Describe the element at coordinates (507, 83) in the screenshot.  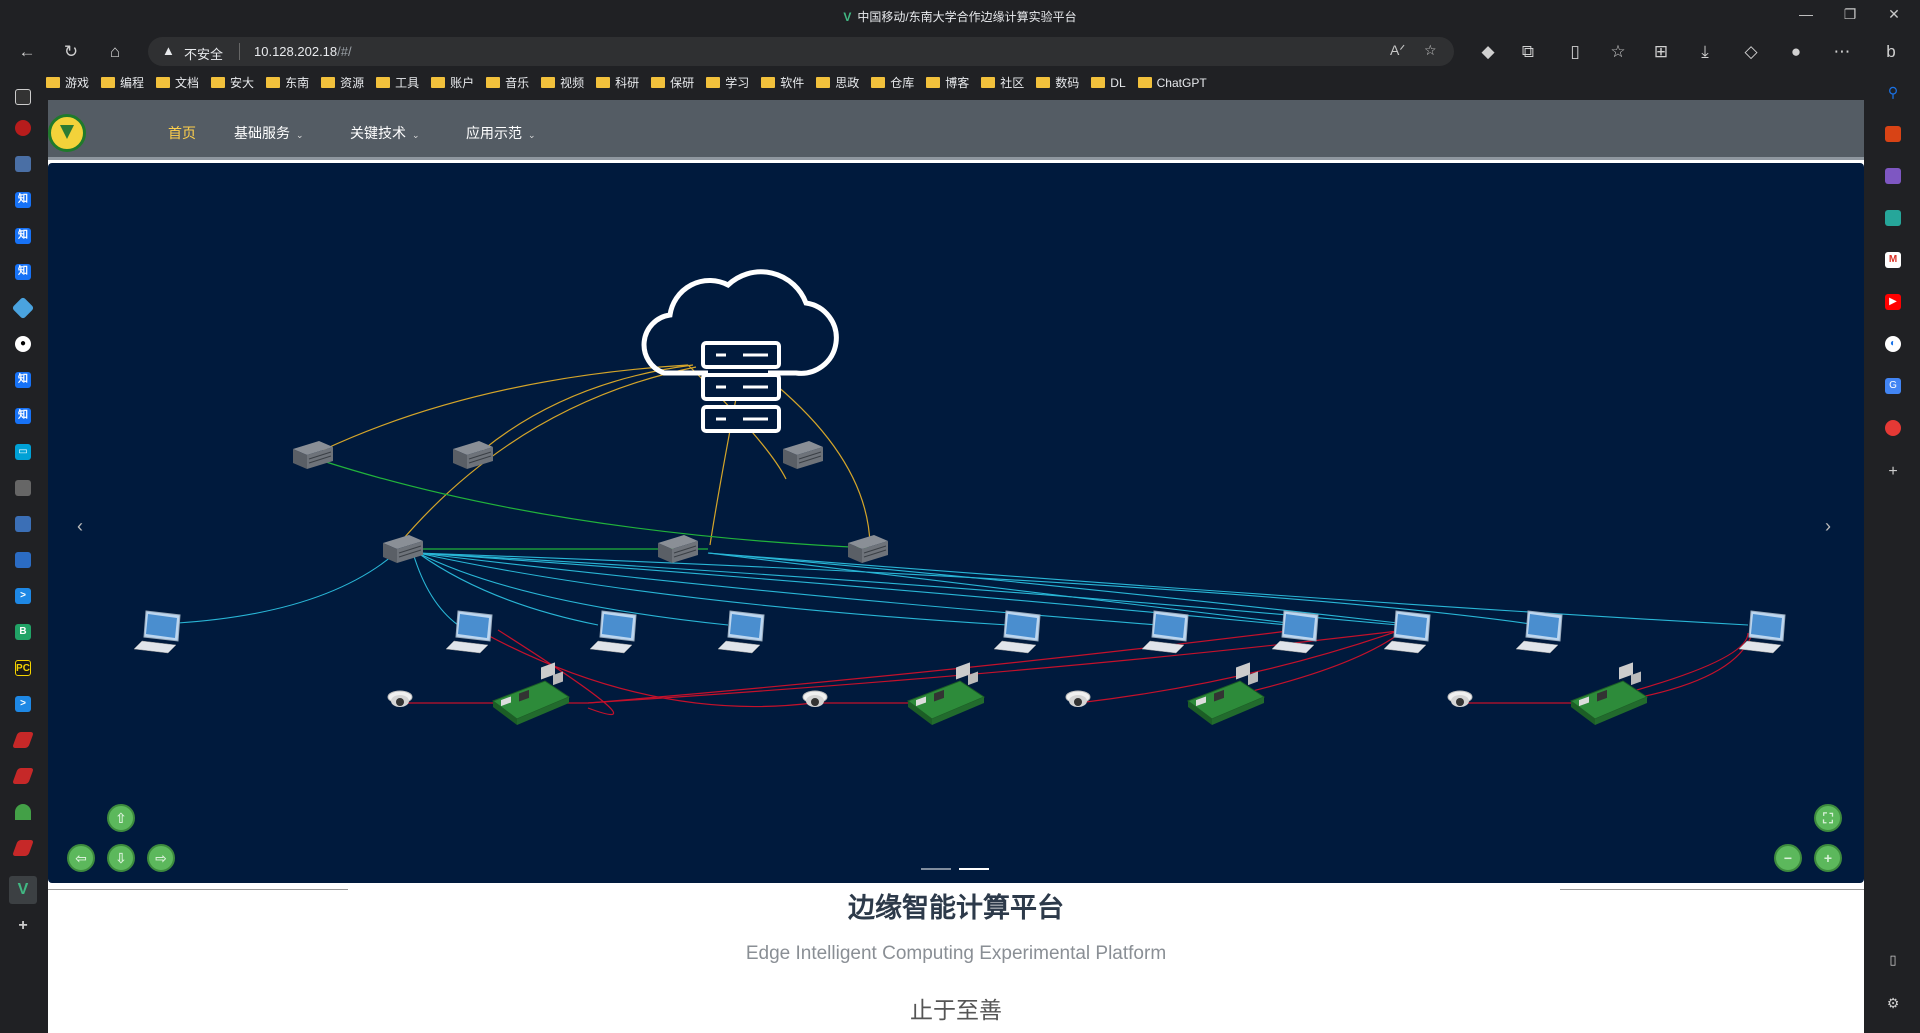
I see `bookmark-item: 音乐` at that location.